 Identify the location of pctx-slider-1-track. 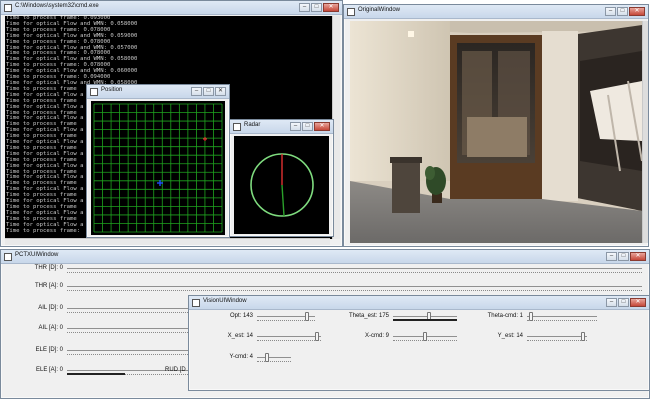
(354, 286).